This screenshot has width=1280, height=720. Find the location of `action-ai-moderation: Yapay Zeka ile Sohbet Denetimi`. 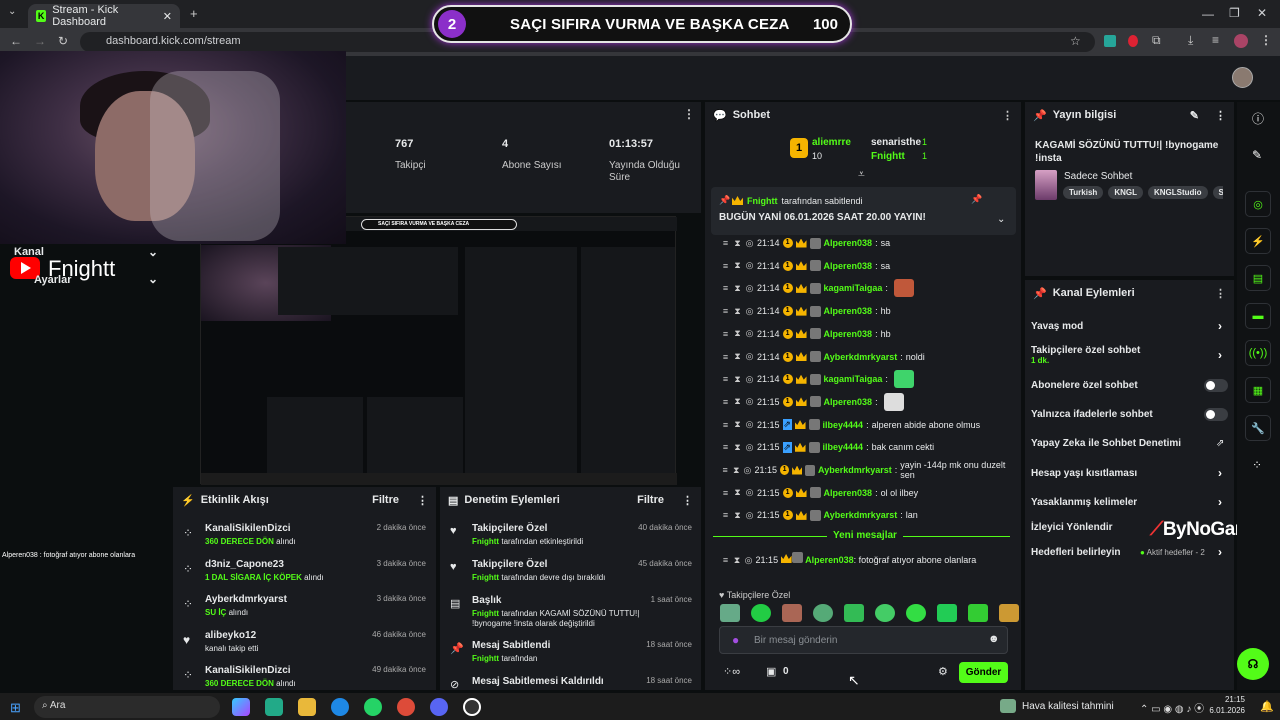

action-ai-moderation: Yapay Zeka ile Sohbet Denetimi is located at coordinates (1128, 443).